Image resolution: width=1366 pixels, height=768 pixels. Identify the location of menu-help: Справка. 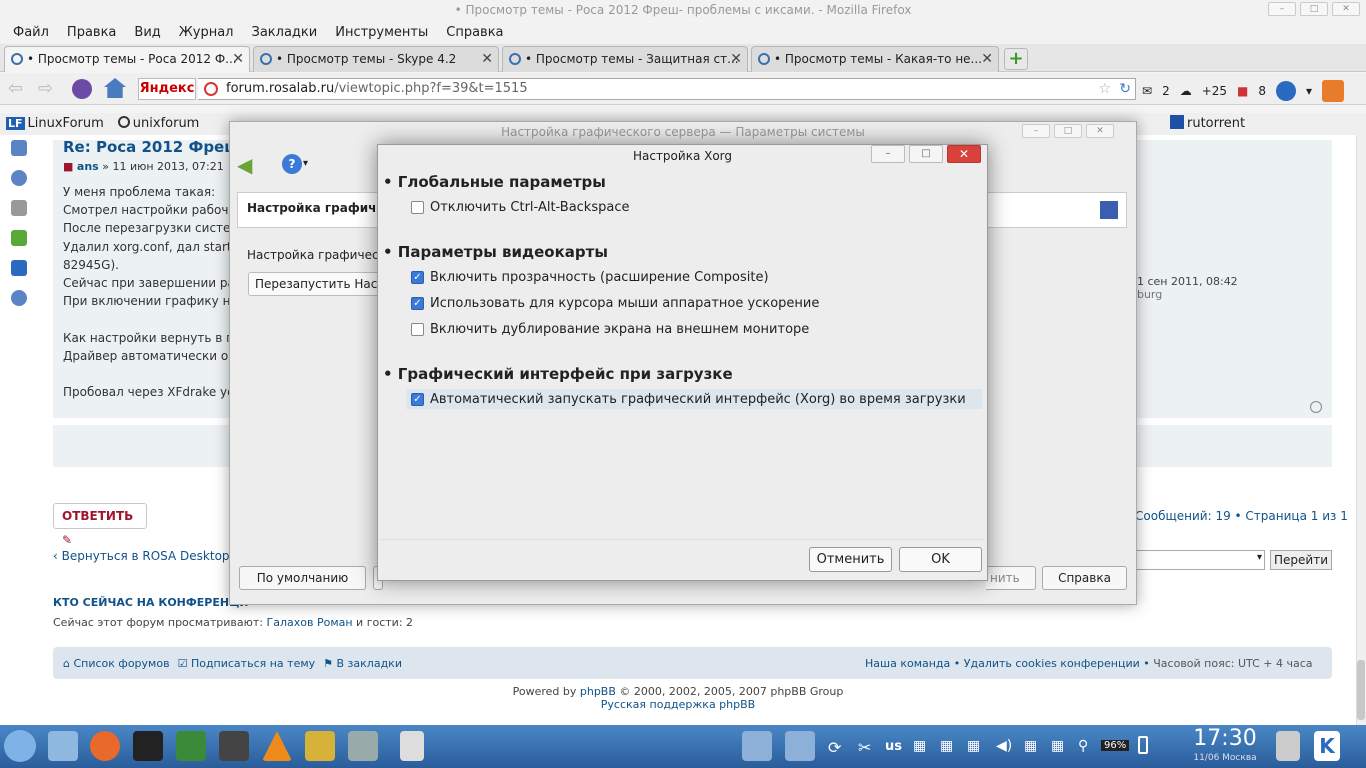
(474, 33).